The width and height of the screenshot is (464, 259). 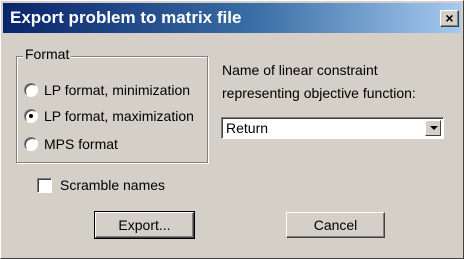 I want to click on radio-button-selected, so click(x=31, y=116).